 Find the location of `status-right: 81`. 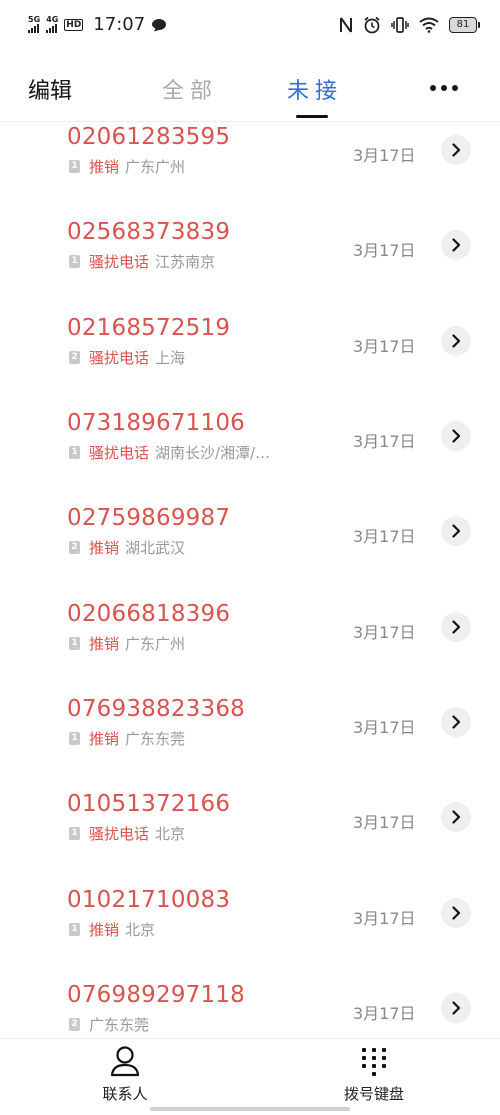

status-right: 81 is located at coordinates (409, 25).